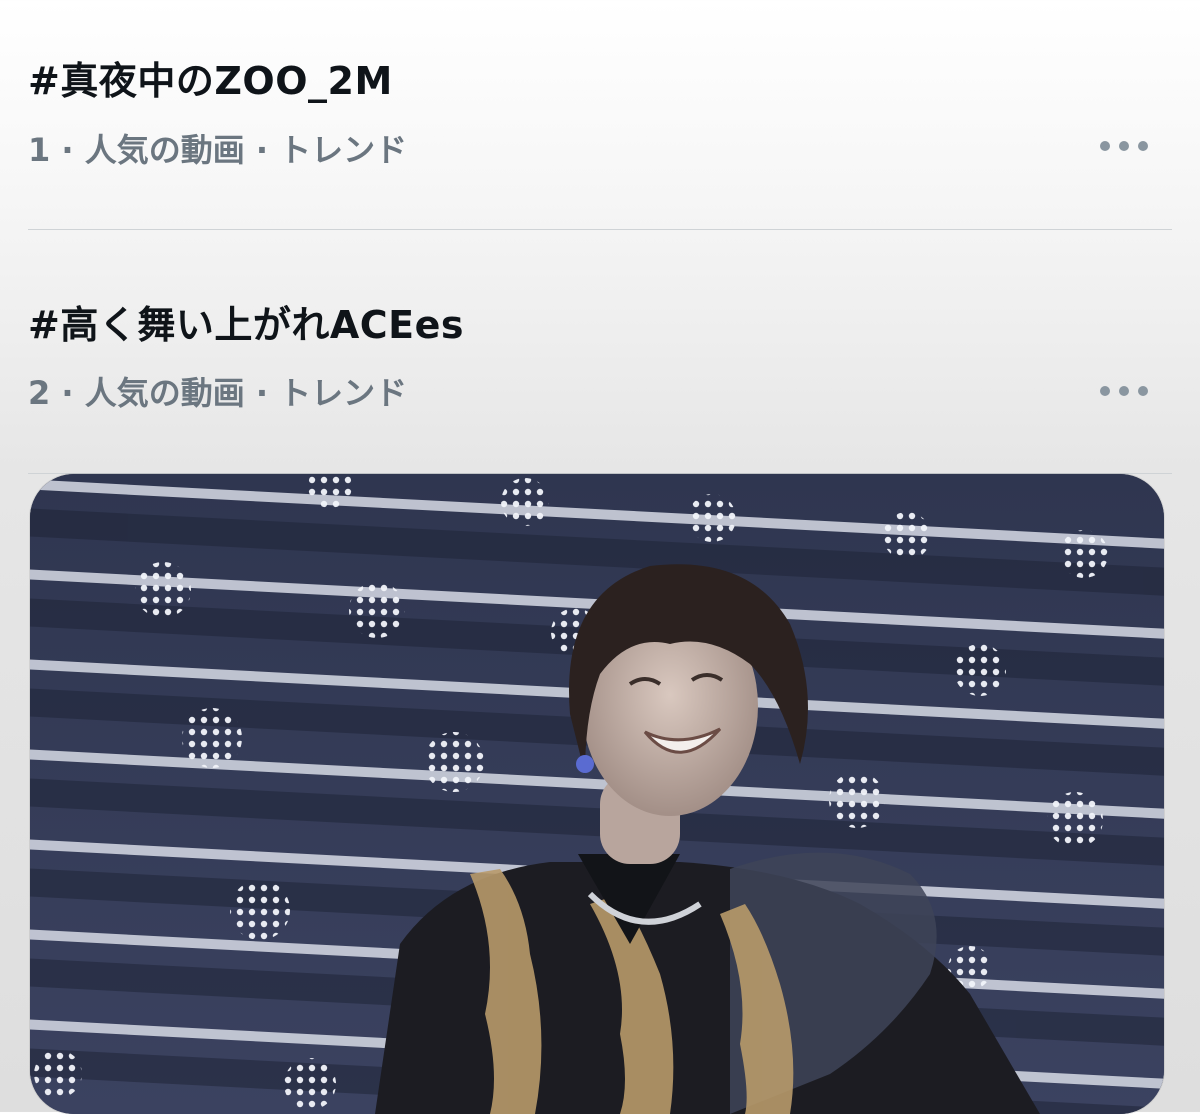  What do you see at coordinates (218, 393) in the screenshot?
I see `trend-meta: 2 · 人気の動画 · トレンド` at bounding box center [218, 393].